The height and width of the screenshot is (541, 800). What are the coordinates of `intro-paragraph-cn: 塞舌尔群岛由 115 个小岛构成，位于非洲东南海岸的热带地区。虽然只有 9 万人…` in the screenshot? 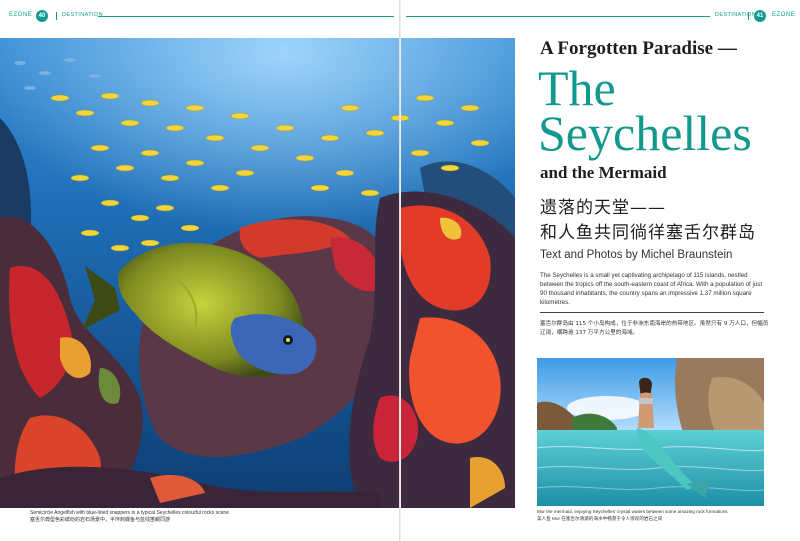 It's located at (654, 328).